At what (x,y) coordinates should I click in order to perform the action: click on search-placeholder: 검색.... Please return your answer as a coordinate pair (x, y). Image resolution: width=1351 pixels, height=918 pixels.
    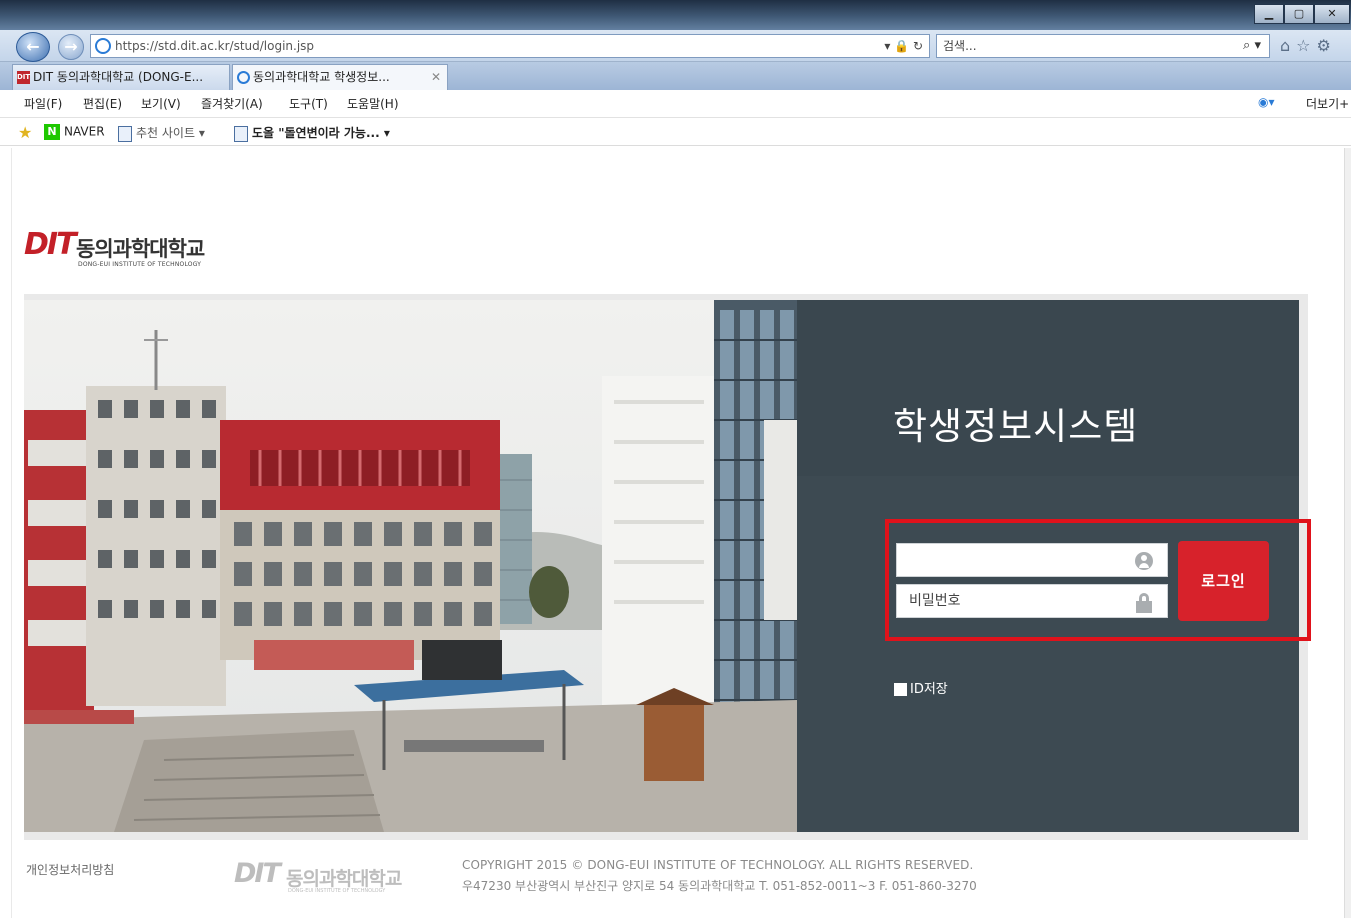
    Looking at the image, I should click on (960, 46).